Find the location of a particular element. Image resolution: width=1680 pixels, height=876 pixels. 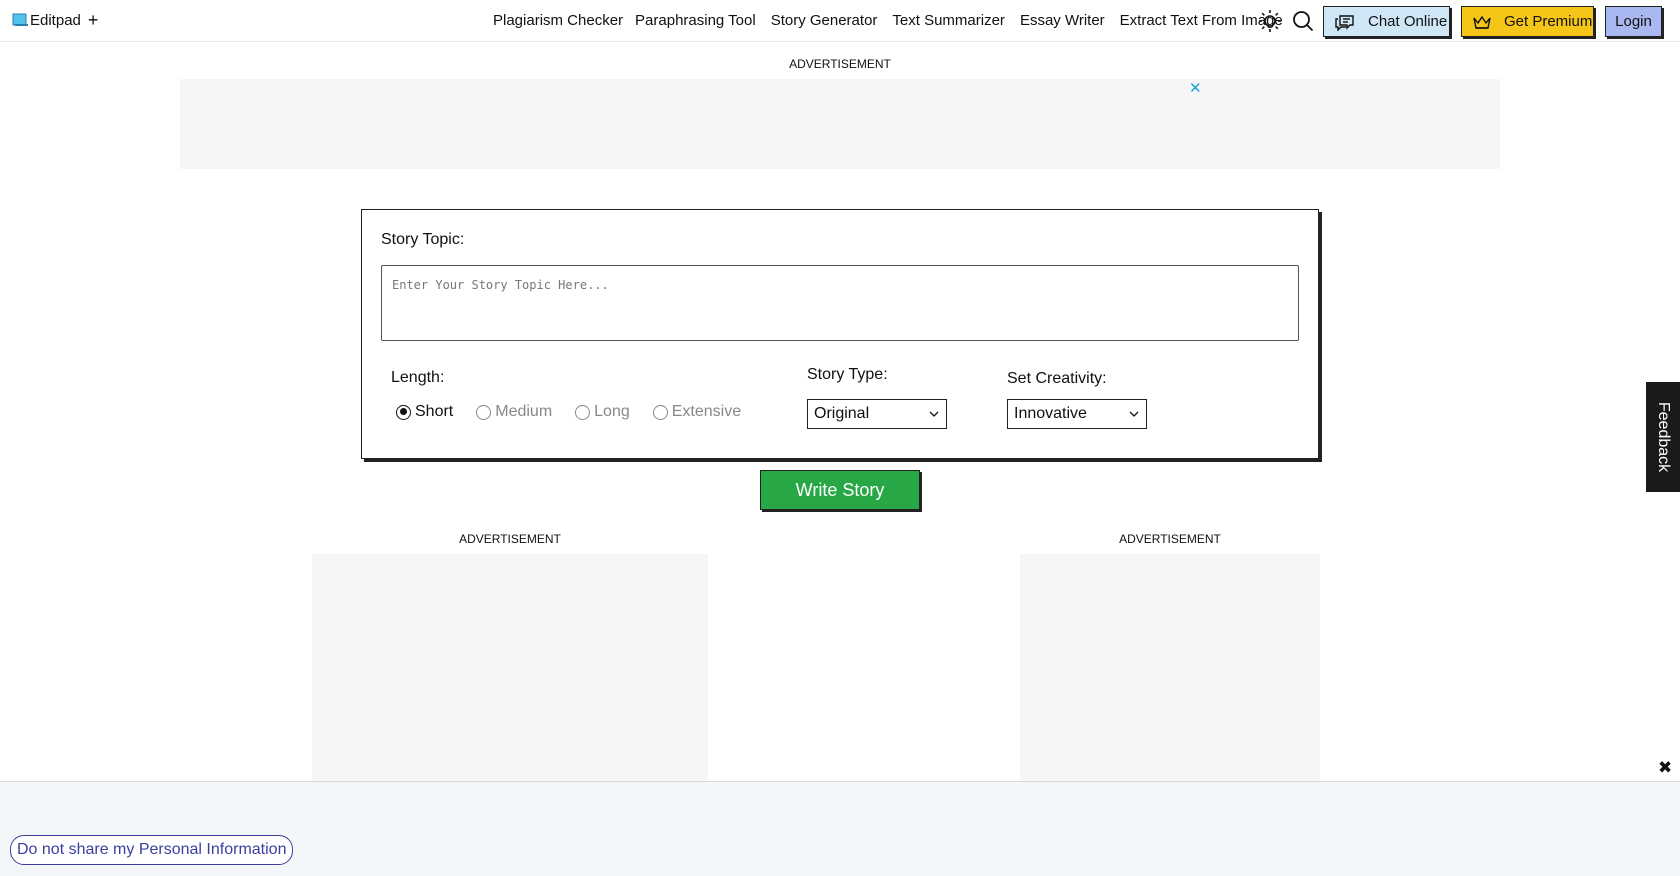

set-creativity-label: Set Creativity: is located at coordinates (1057, 378).